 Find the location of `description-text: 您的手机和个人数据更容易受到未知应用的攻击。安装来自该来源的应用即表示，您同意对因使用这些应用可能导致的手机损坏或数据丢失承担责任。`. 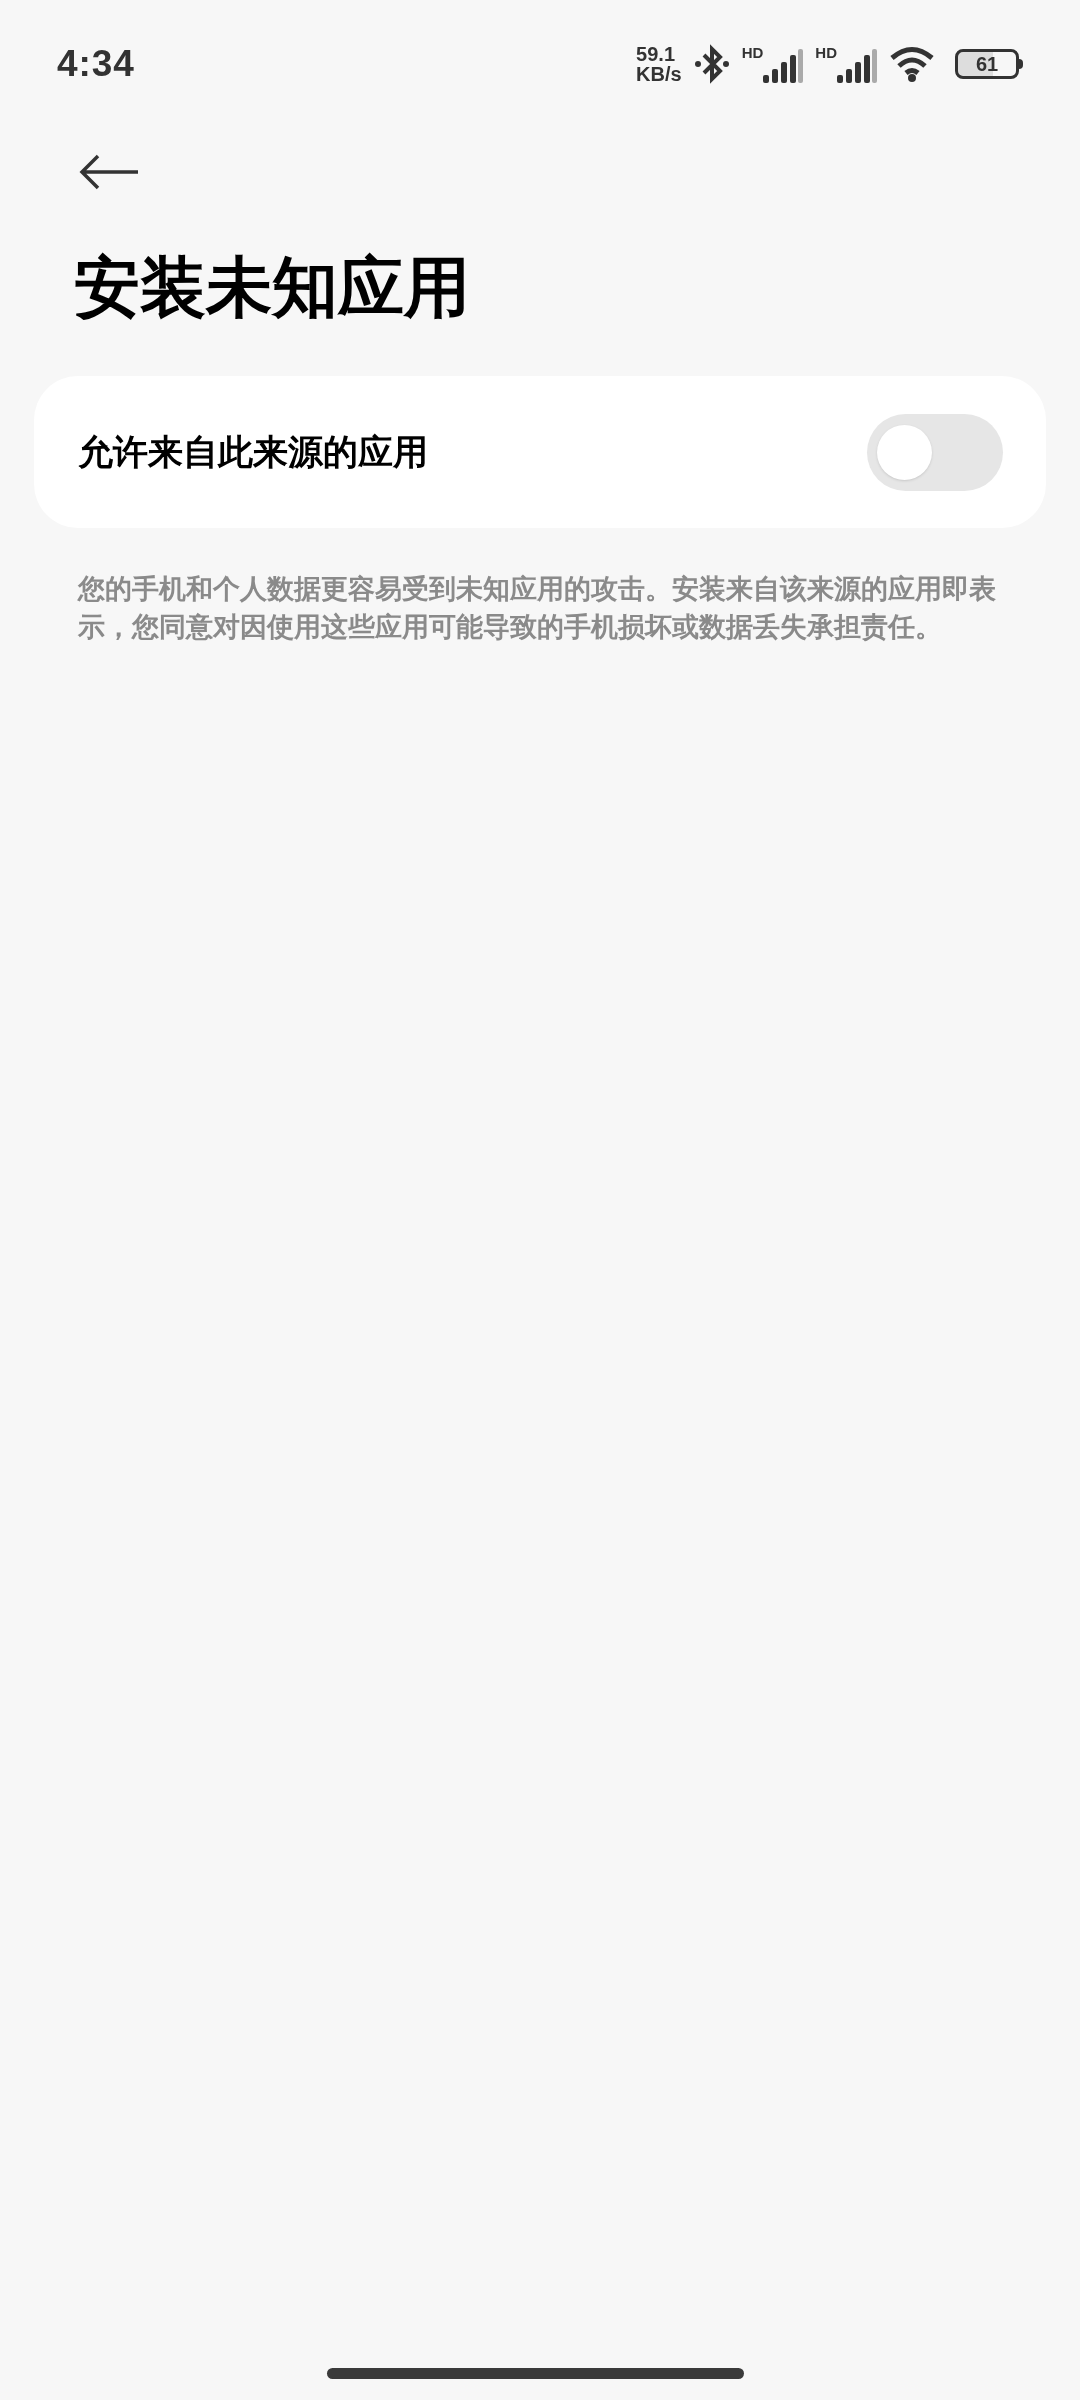

description-text: 您的手机和个人数据更容易受到未知应用的攻击。安装来自该来源的应用即表示，您同意对因使用这些应用可能导致的手机损坏或数据丢失承担责任。 is located at coordinates (537, 608).